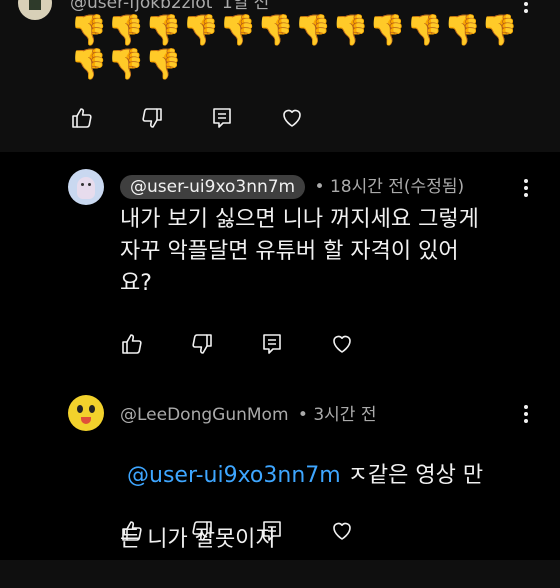  I want to click on comment-meta: @user-fjokb2zlot 1일 전, so click(169, 6).